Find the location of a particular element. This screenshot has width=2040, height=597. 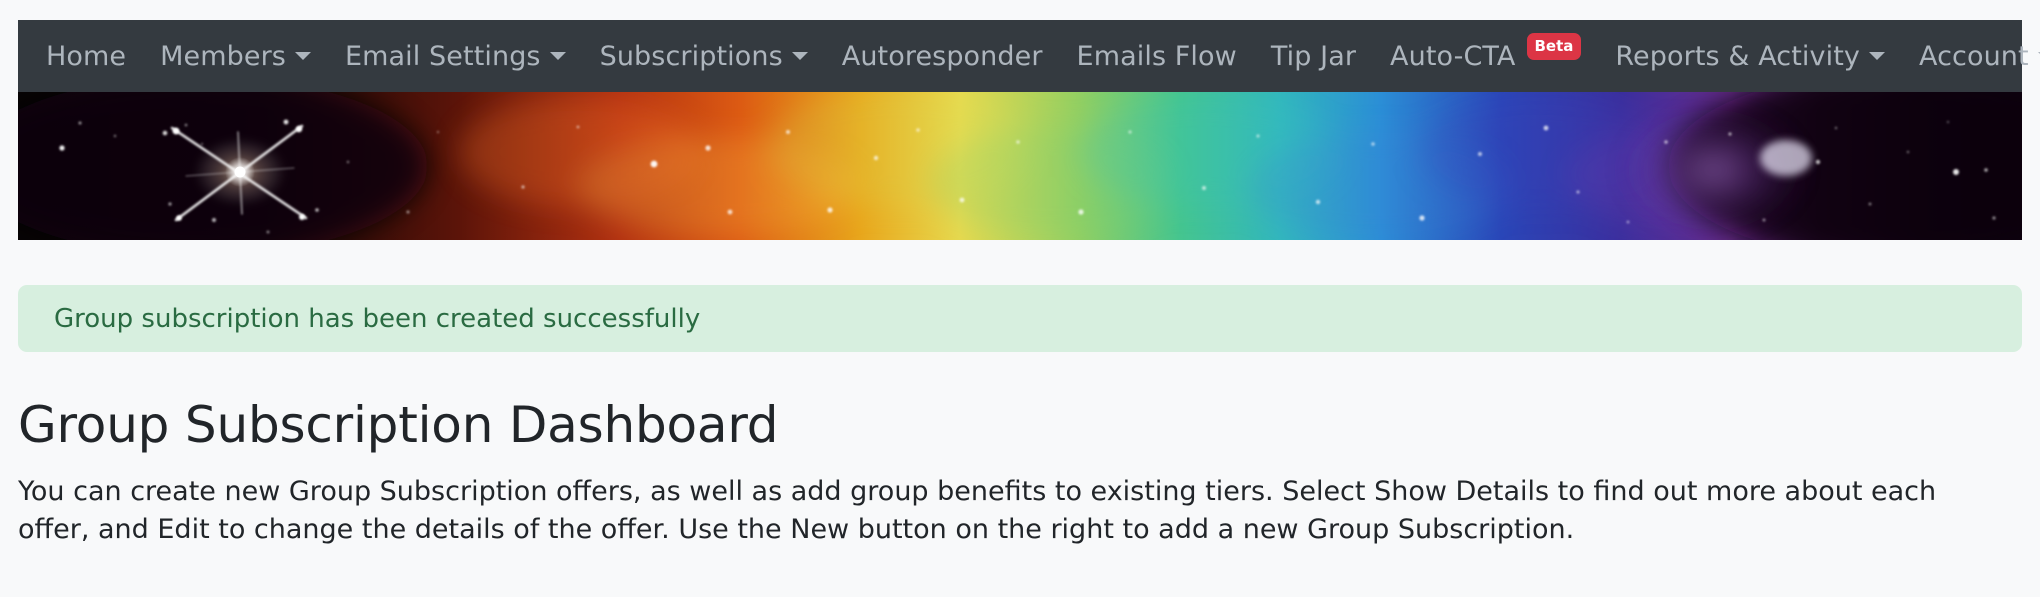

nav-item-members: Members is located at coordinates (235, 56).